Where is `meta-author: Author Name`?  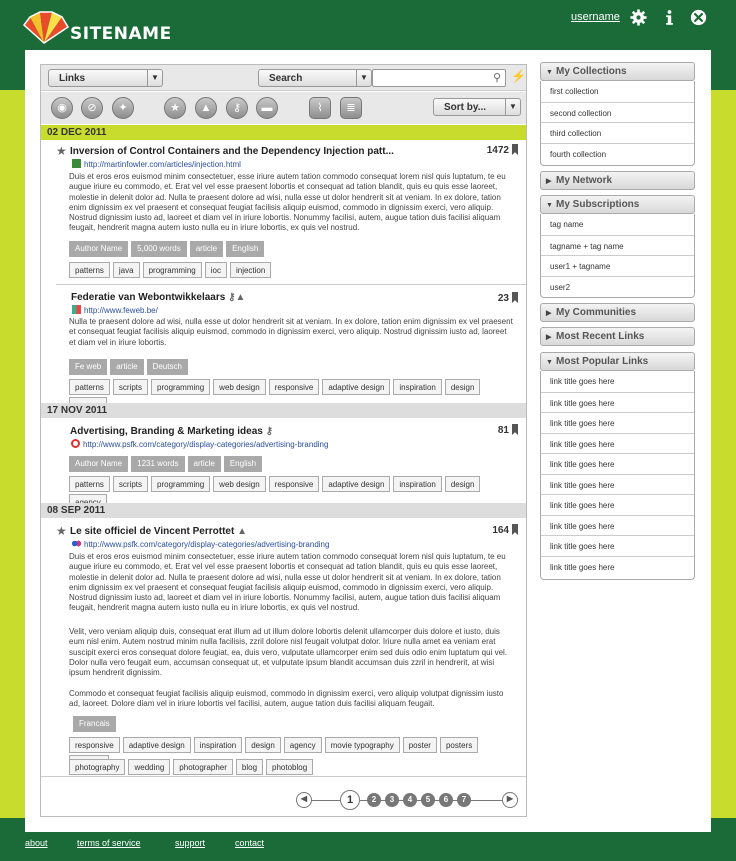
meta-author: Author Name is located at coordinates (99, 464).